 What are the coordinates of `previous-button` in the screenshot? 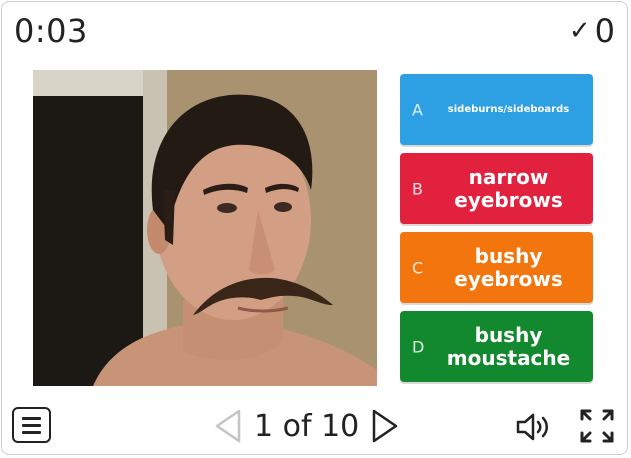 It's located at (228, 426).